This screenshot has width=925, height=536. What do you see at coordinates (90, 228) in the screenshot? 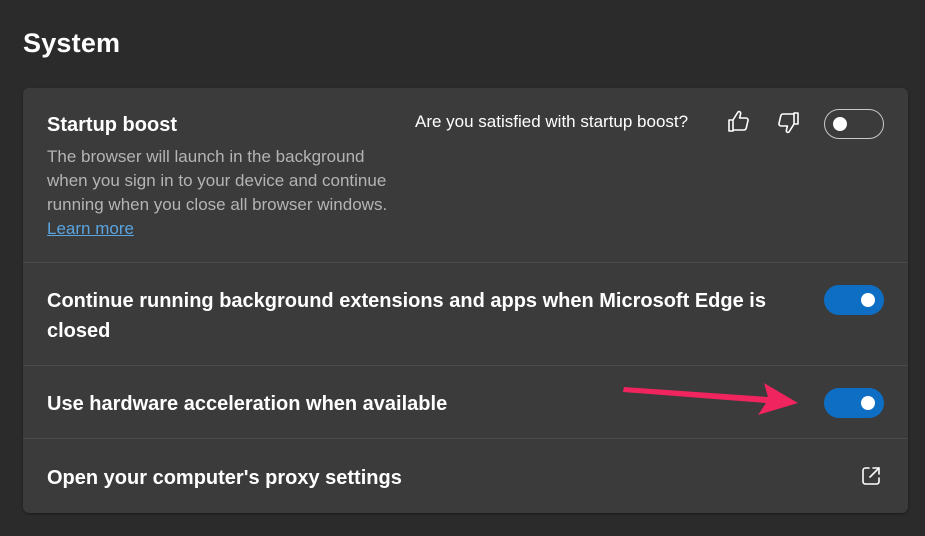
I see `learn-more-link: Learn more` at bounding box center [90, 228].